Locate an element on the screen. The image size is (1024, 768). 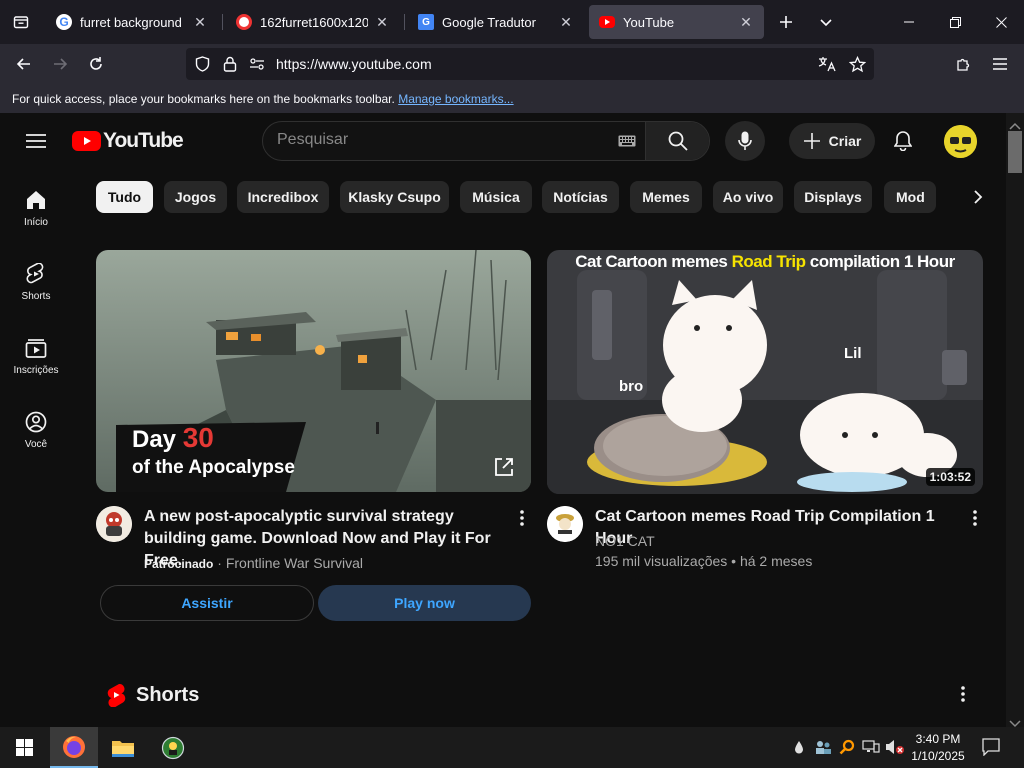
chip-noticias: Notícias is located at coordinates (580, 197).